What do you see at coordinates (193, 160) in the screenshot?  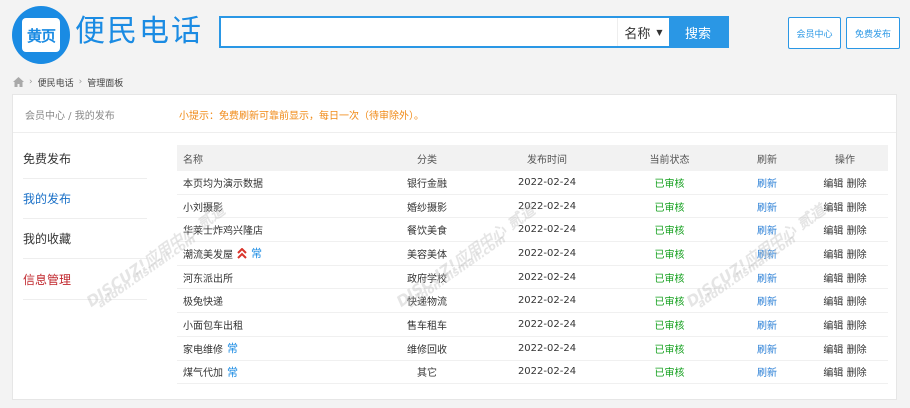 I see `header-name: 名称` at bounding box center [193, 160].